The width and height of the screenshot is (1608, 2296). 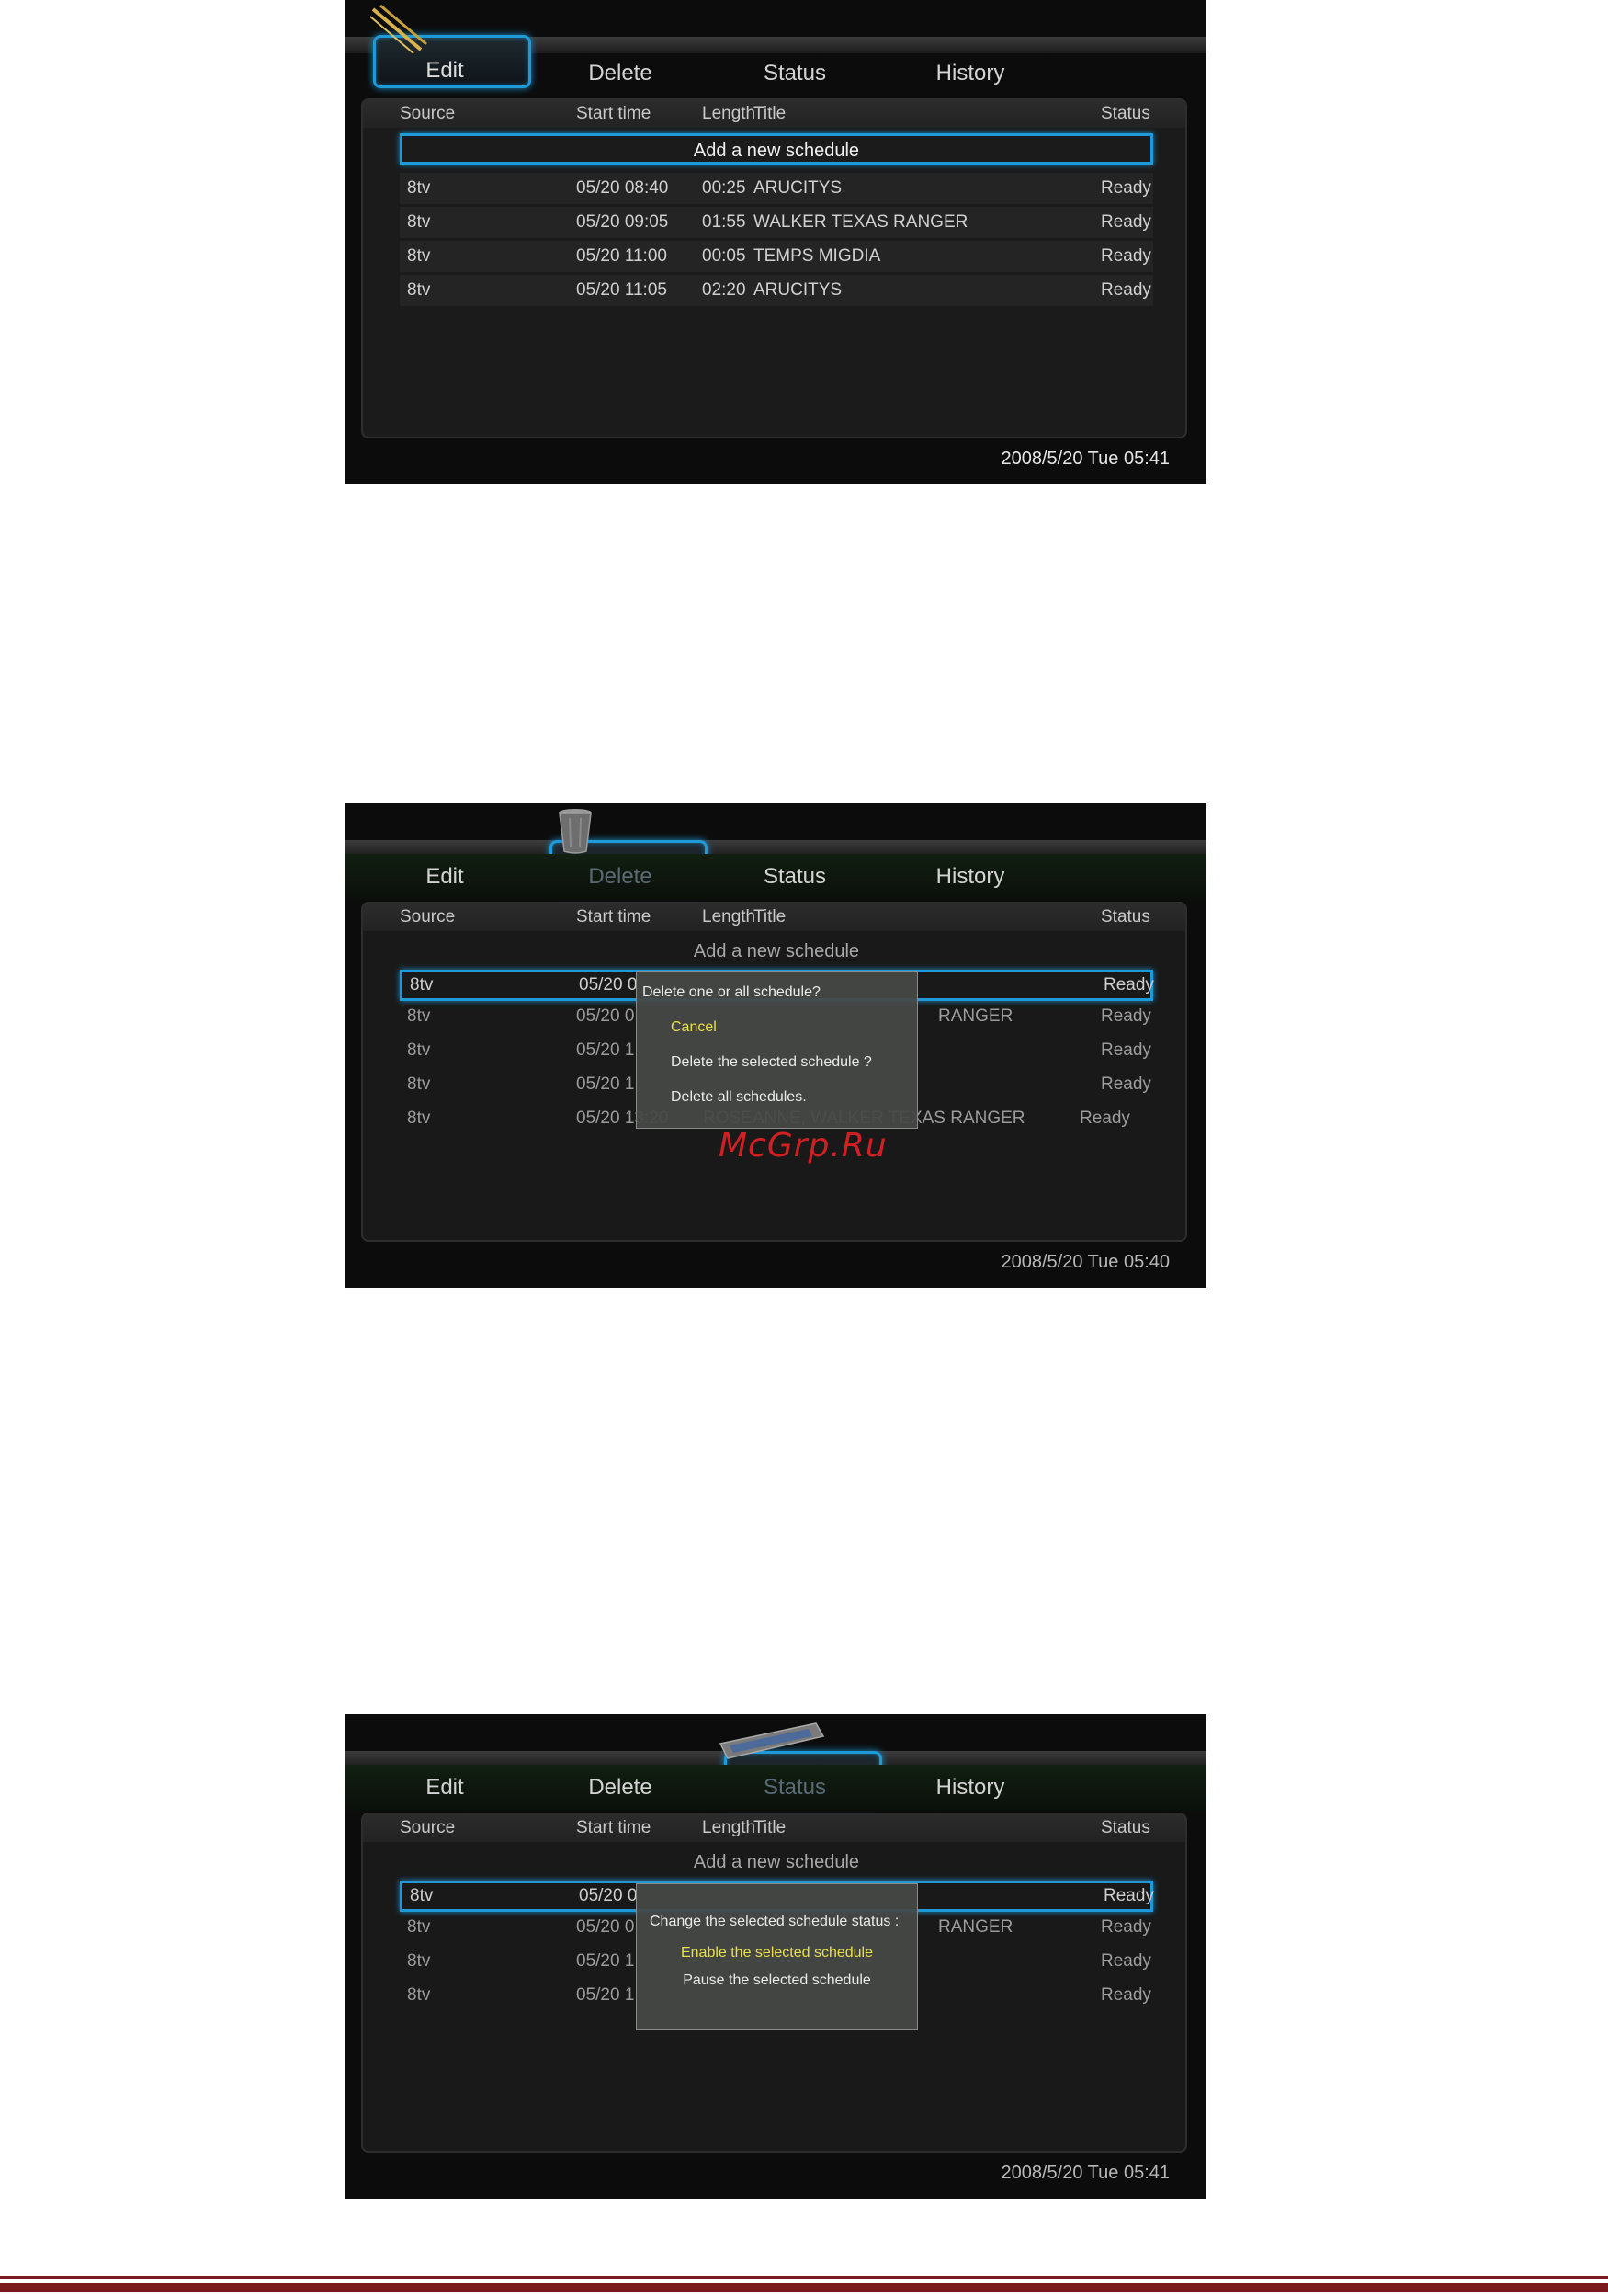 What do you see at coordinates (731, 992) in the screenshot?
I see `dialog-title: Delete one or all schedule?` at bounding box center [731, 992].